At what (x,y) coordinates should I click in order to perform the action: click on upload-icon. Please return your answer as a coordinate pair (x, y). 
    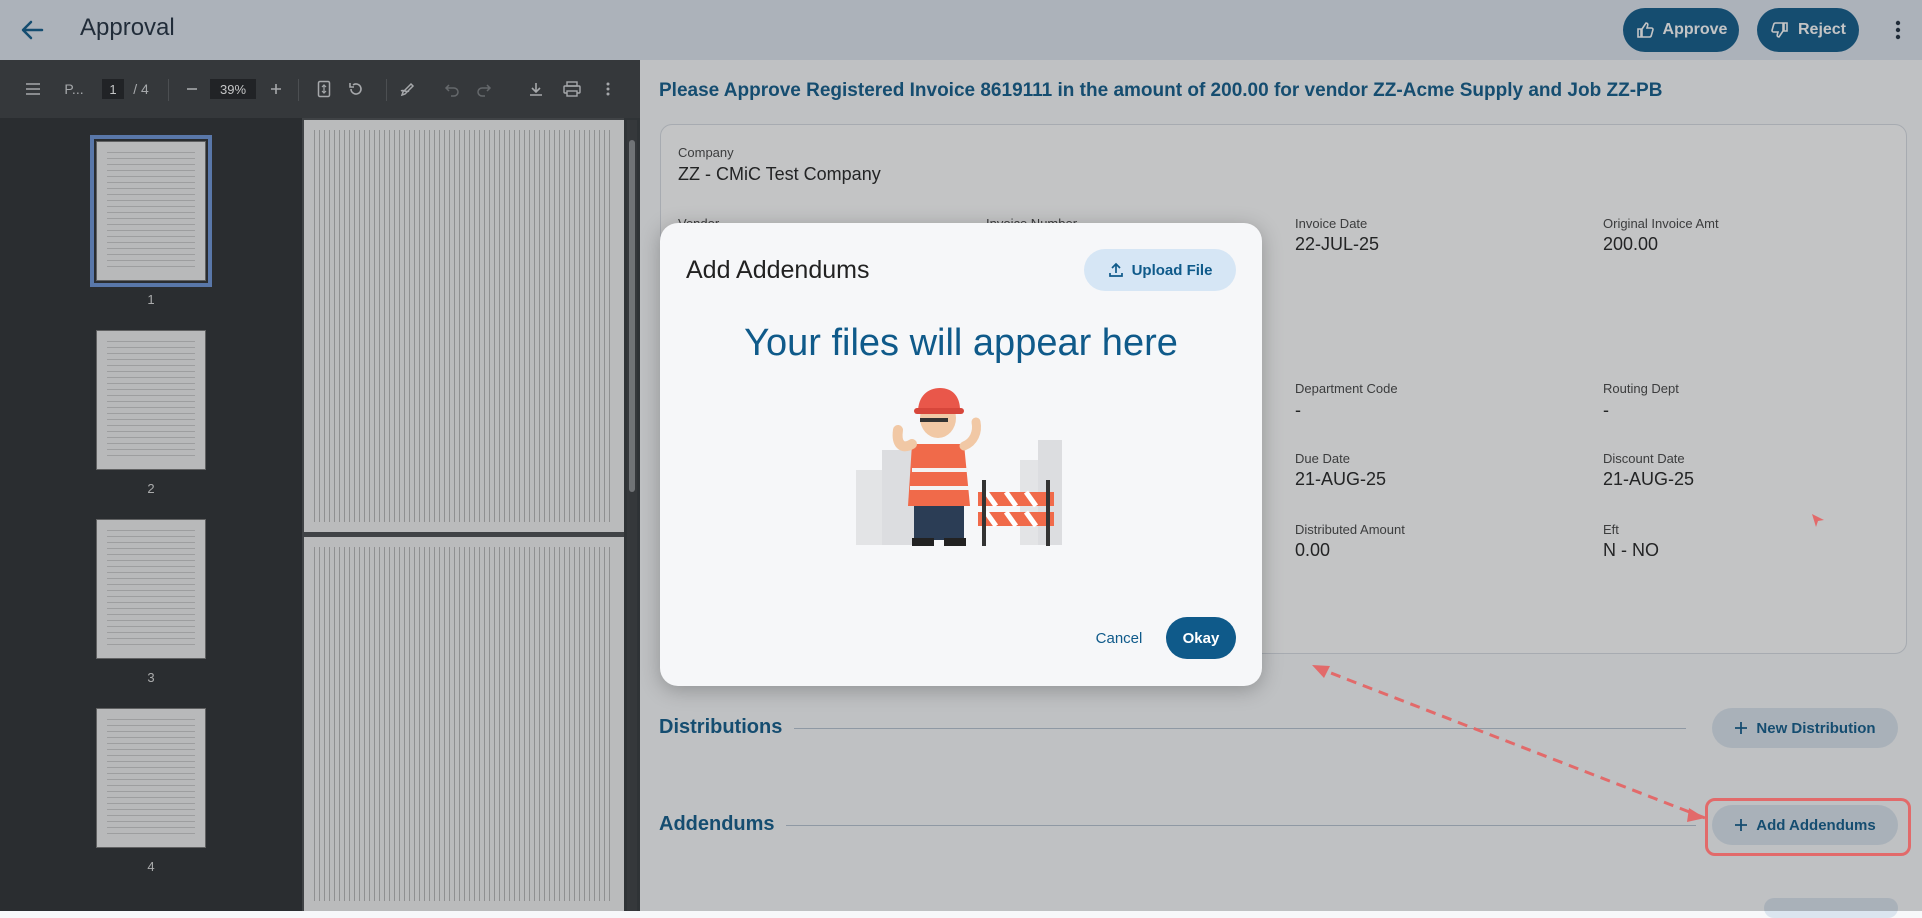
    Looking at the image, I should click on (1115, 269).